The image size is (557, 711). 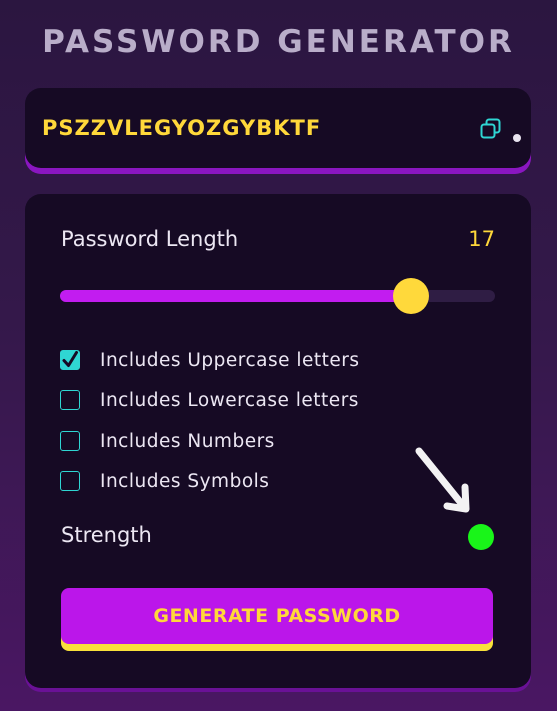 I want to click on password-length-label: Password Length, so click(x=150, y=239).